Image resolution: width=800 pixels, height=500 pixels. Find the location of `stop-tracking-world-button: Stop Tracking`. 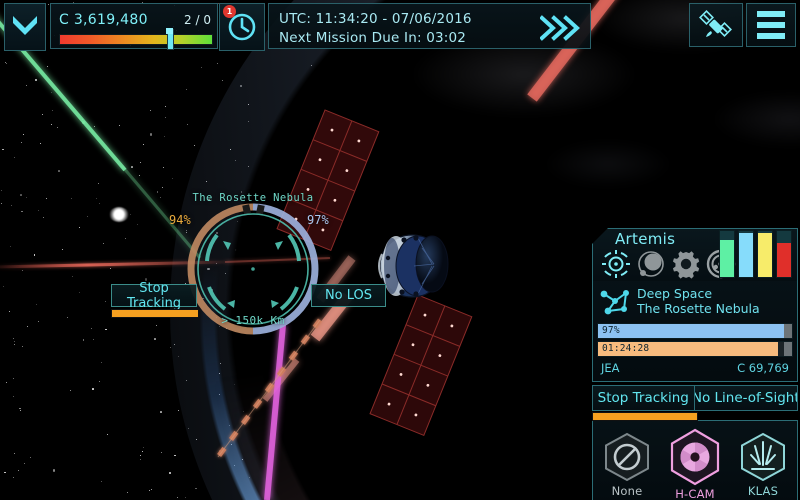

stop-tracking-world-button: Stop Tracking is located at coordinates (154, 296).